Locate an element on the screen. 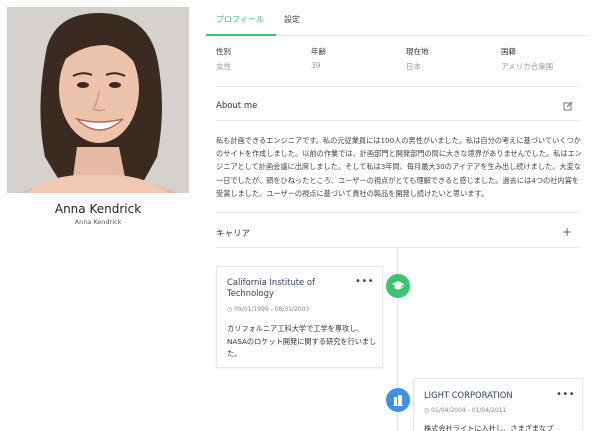 Image resolution: width=600 pixels, height=431 pixels. career-card-title: California Institute of Technology is located at coordinates (271, 287).